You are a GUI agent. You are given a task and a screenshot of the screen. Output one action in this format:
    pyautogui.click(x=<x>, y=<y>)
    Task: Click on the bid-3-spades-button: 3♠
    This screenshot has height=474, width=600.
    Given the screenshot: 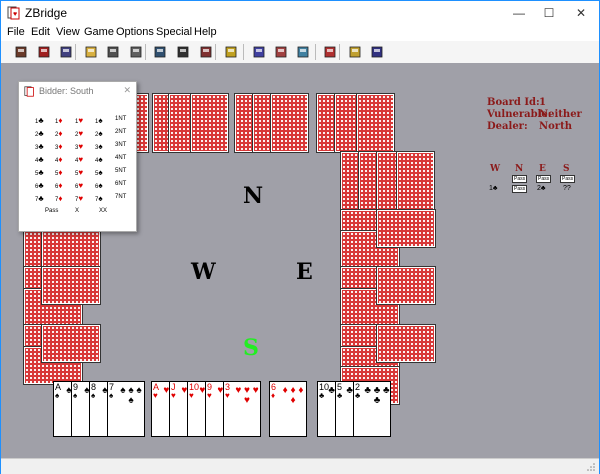 What is the action you would take?
    pyautogui.click(x=99, y=146)
    